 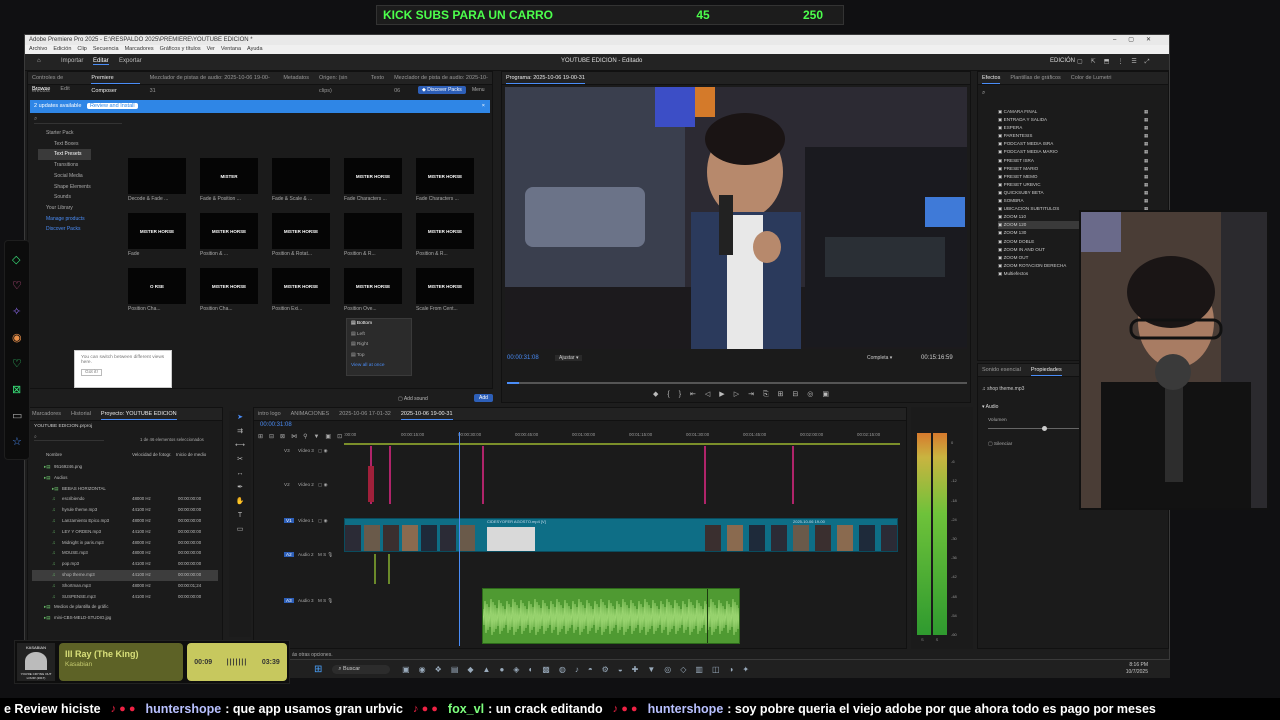 I want to click on tab-history: Historial, so click(x=81, y=414).